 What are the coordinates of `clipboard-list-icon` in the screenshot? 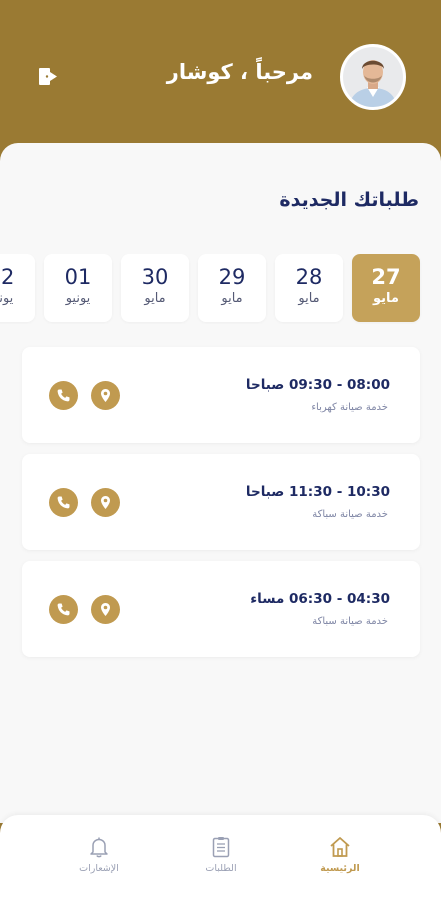 It's located at (221, 847).